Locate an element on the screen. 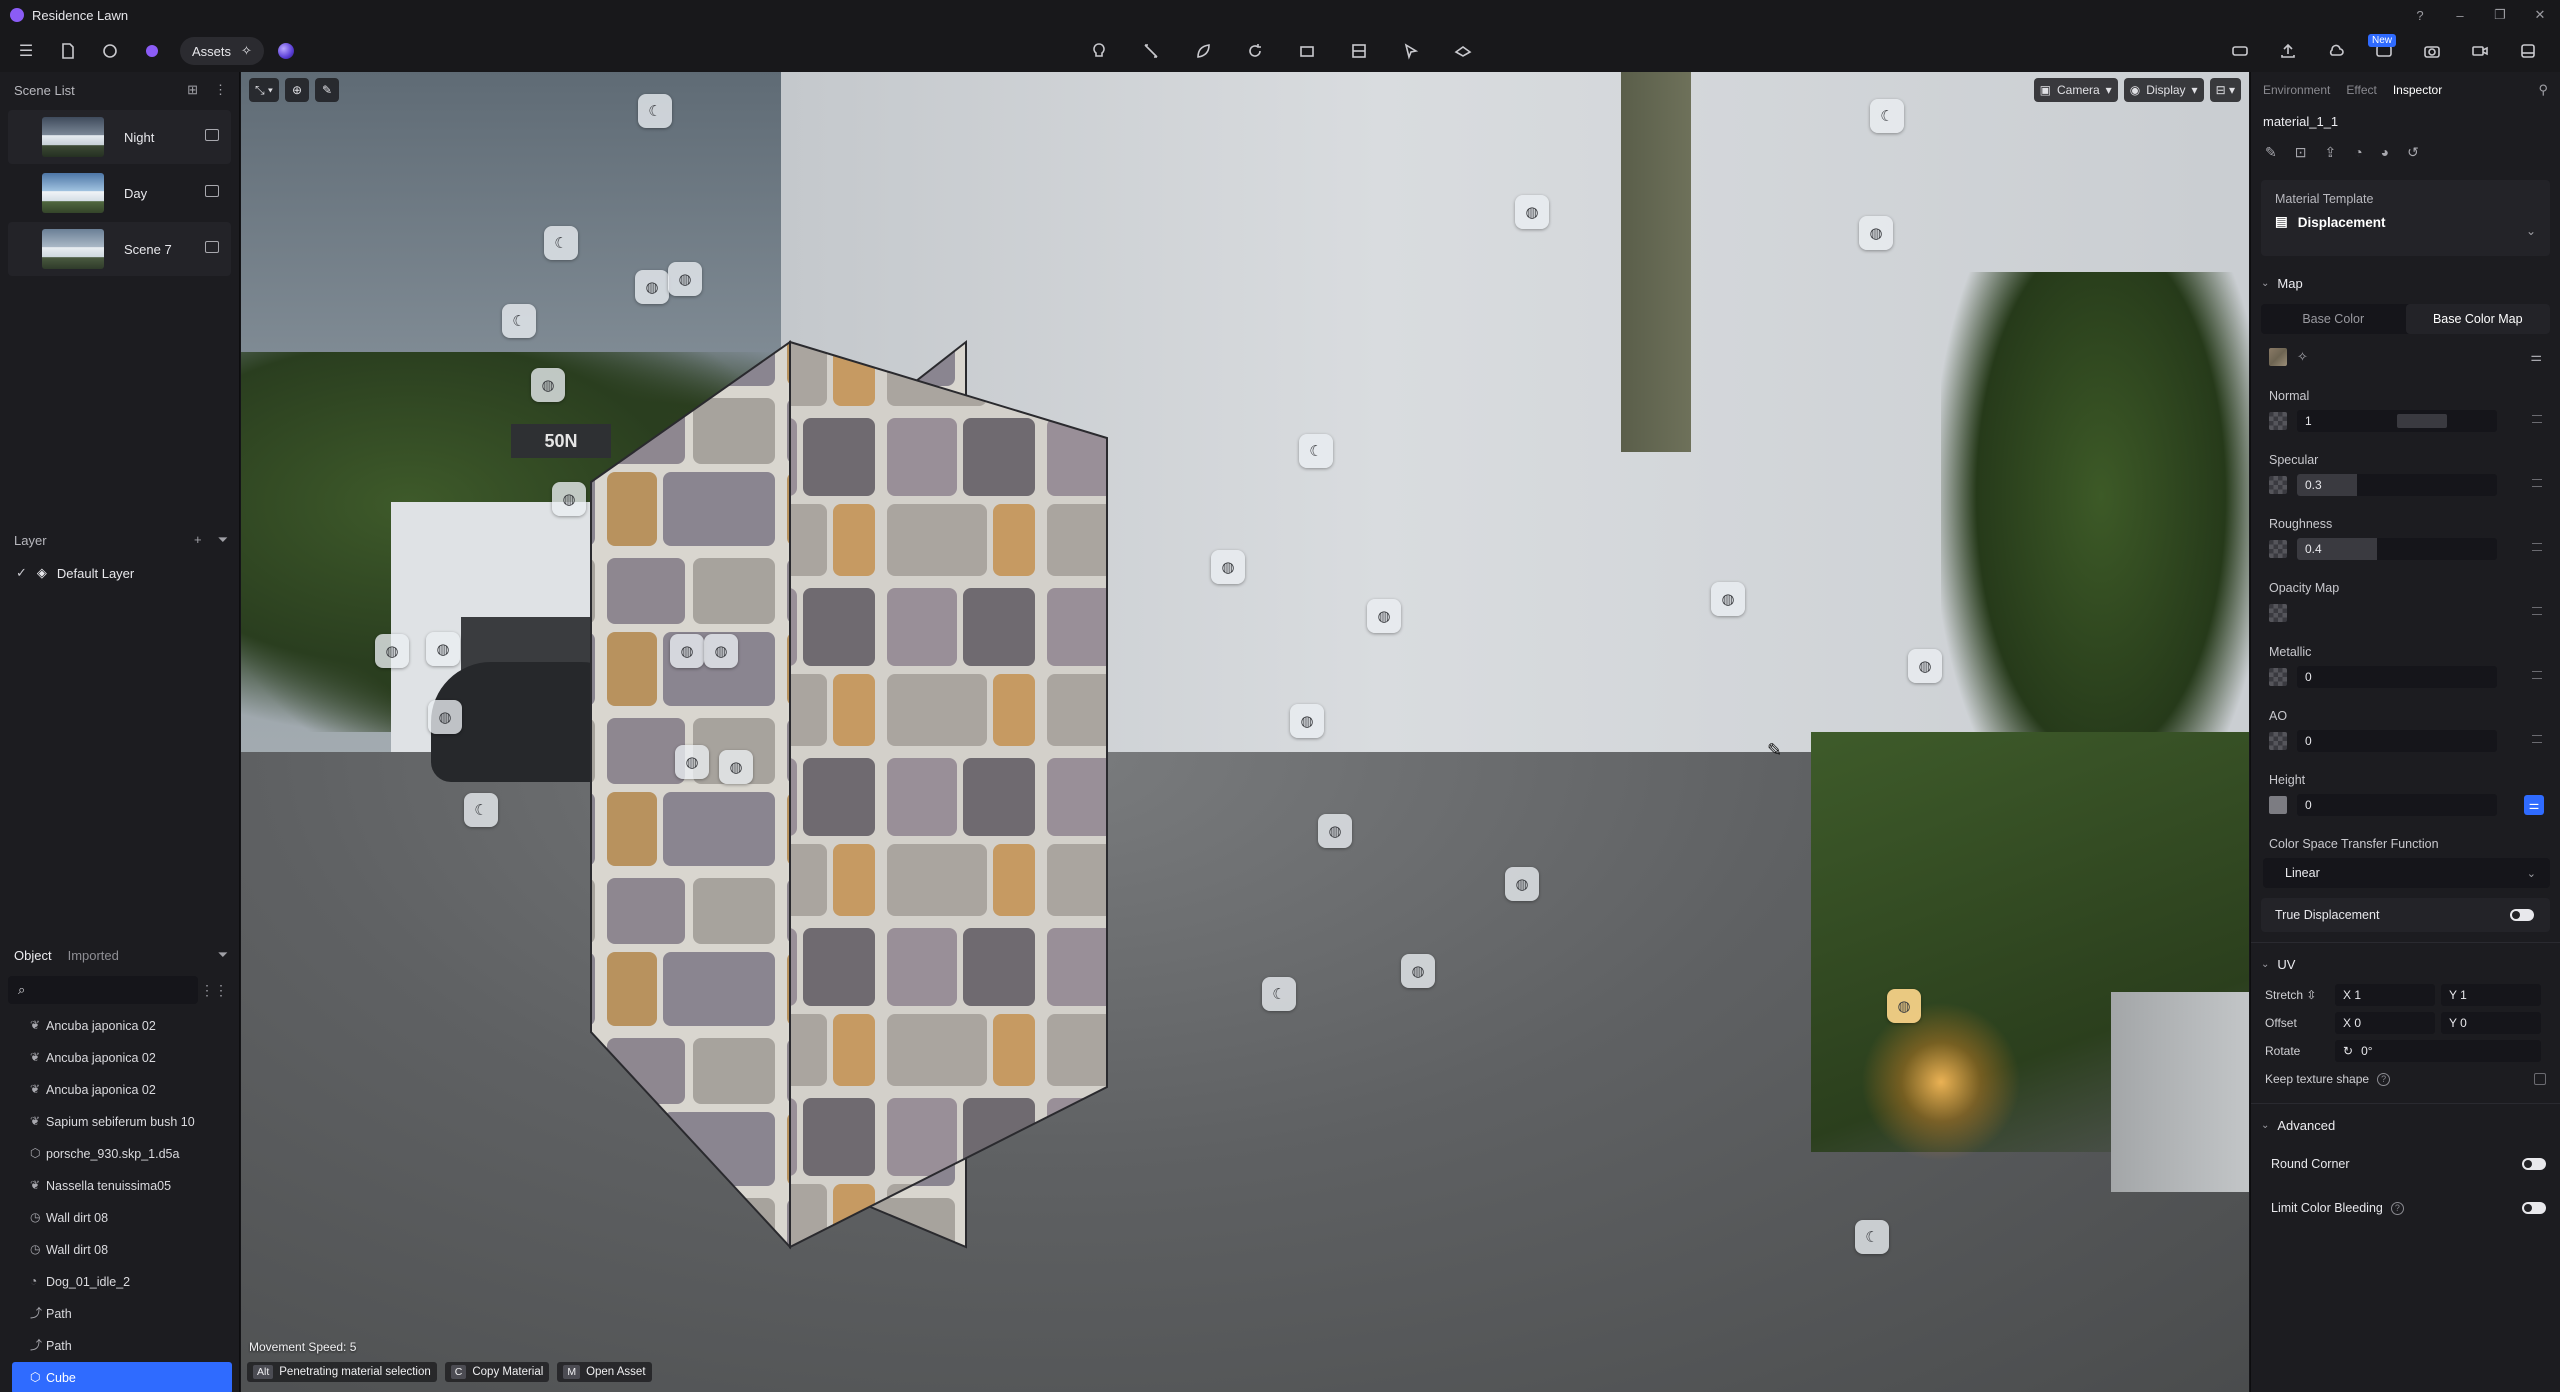 This screenshot has width=2560, height=1392. upload-icon: ⇪ is located at coordinates (2330, 152).